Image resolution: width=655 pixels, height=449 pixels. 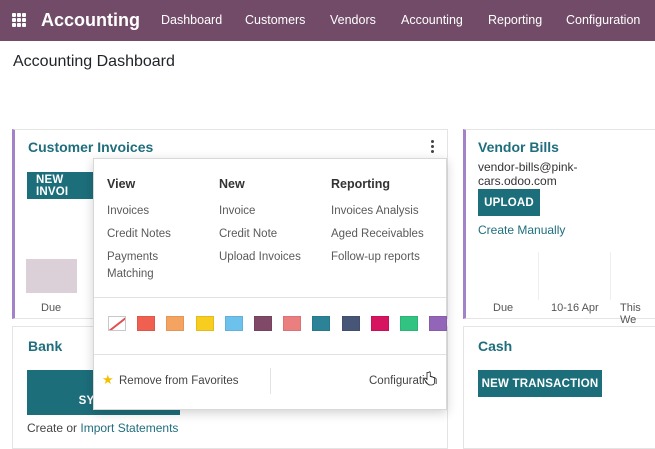 What do you see at coordinates (237, 211) in the screenshot?
I see `menu-new-invoice: Invoice` at bounding box center [237, 211].